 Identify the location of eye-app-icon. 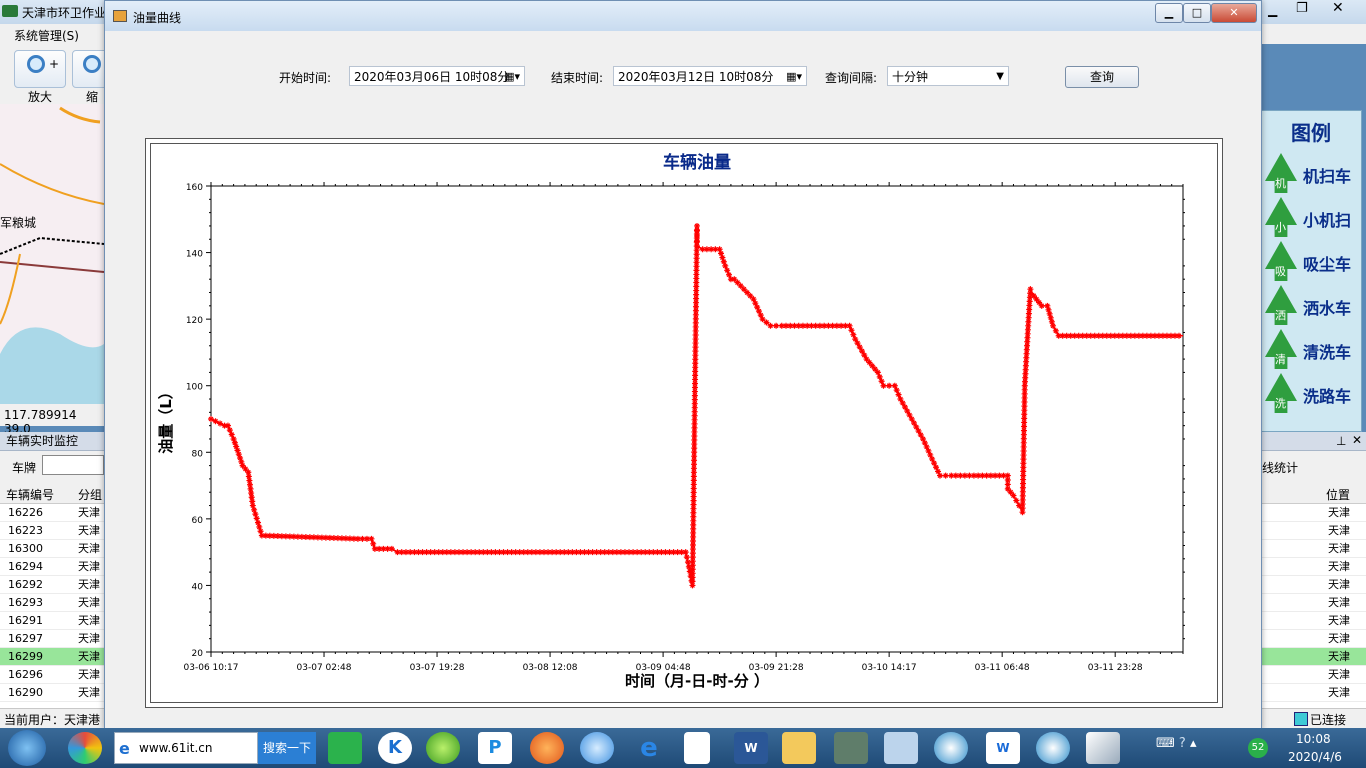
(951, 748).